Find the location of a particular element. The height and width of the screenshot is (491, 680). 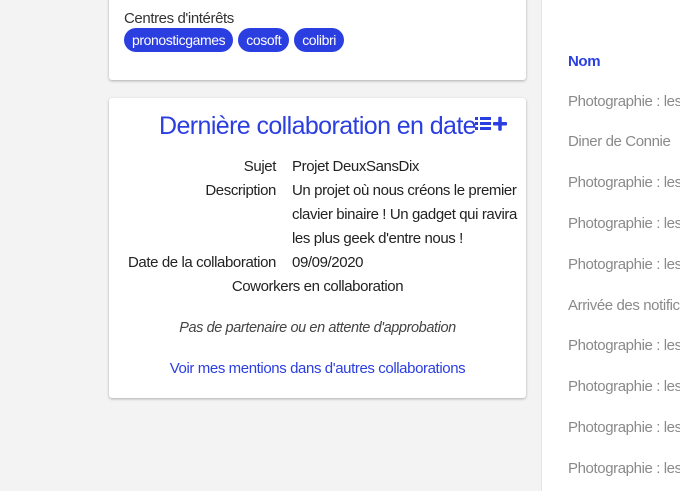

column-header-name: Nom is located at coordinates (584, 61).